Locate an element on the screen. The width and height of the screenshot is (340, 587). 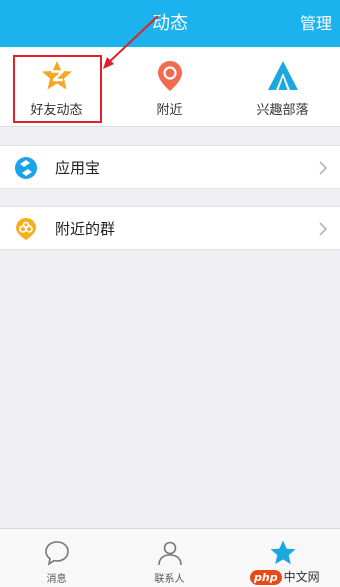
star-icon is located at coordinates (282, 552).